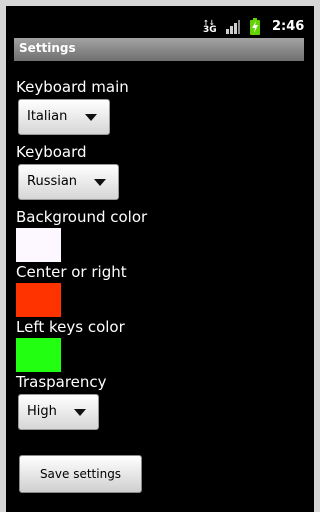 The width and height of the screenshot is (320, 512). I want to click on transparency-spinner: High, so click(58, 412).